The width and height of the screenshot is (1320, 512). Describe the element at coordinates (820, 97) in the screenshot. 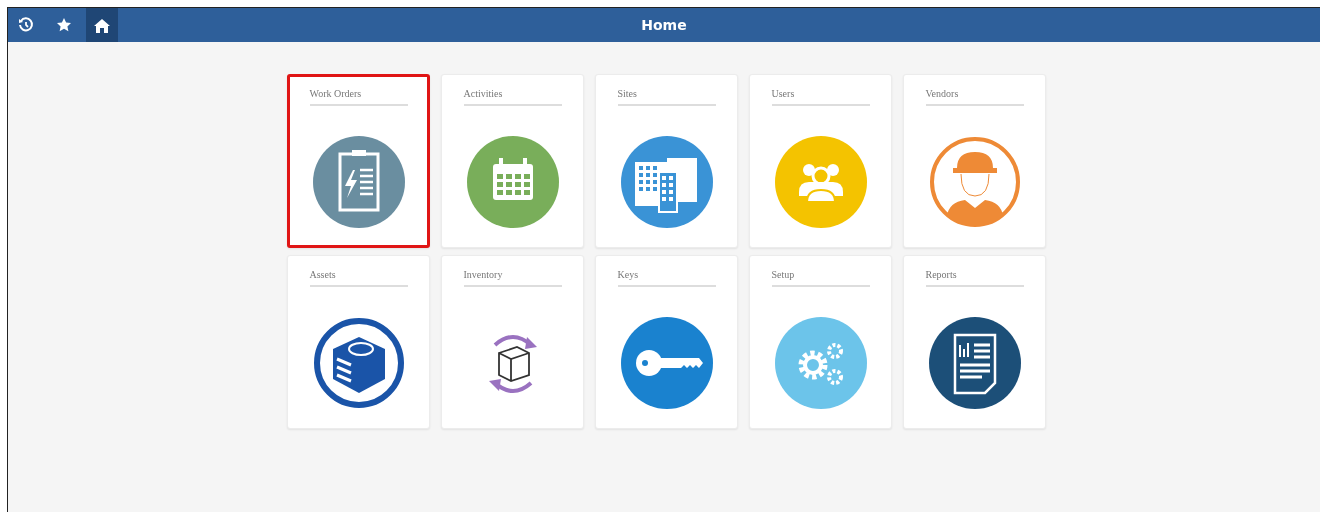

I see `tile-label: Users` at that location.